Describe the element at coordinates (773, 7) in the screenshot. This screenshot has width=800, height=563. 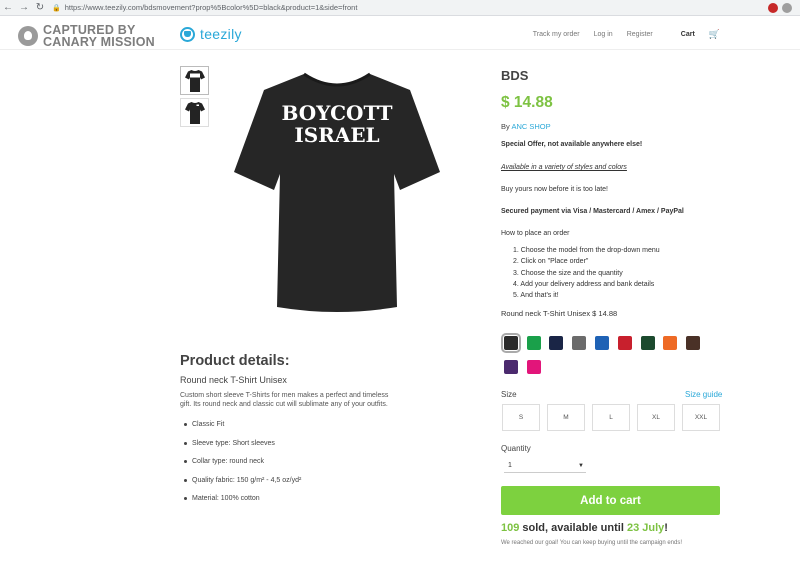
I see `extension-icon` at that location.